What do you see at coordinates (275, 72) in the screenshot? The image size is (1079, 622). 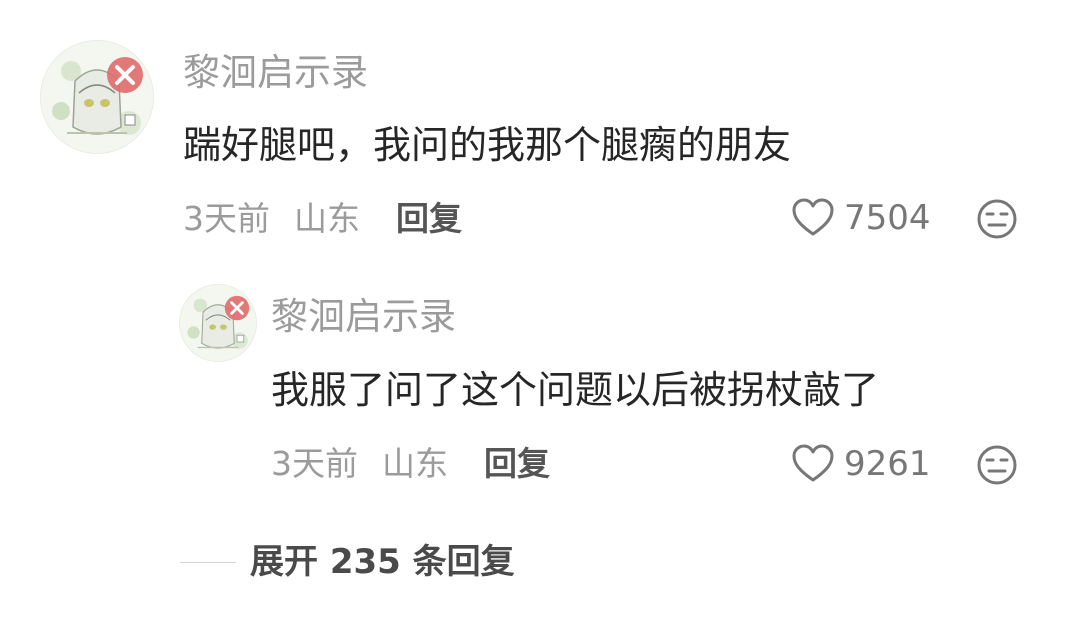 I see `comment-username: 黎洄启示录` at bounding box center [275, 72].